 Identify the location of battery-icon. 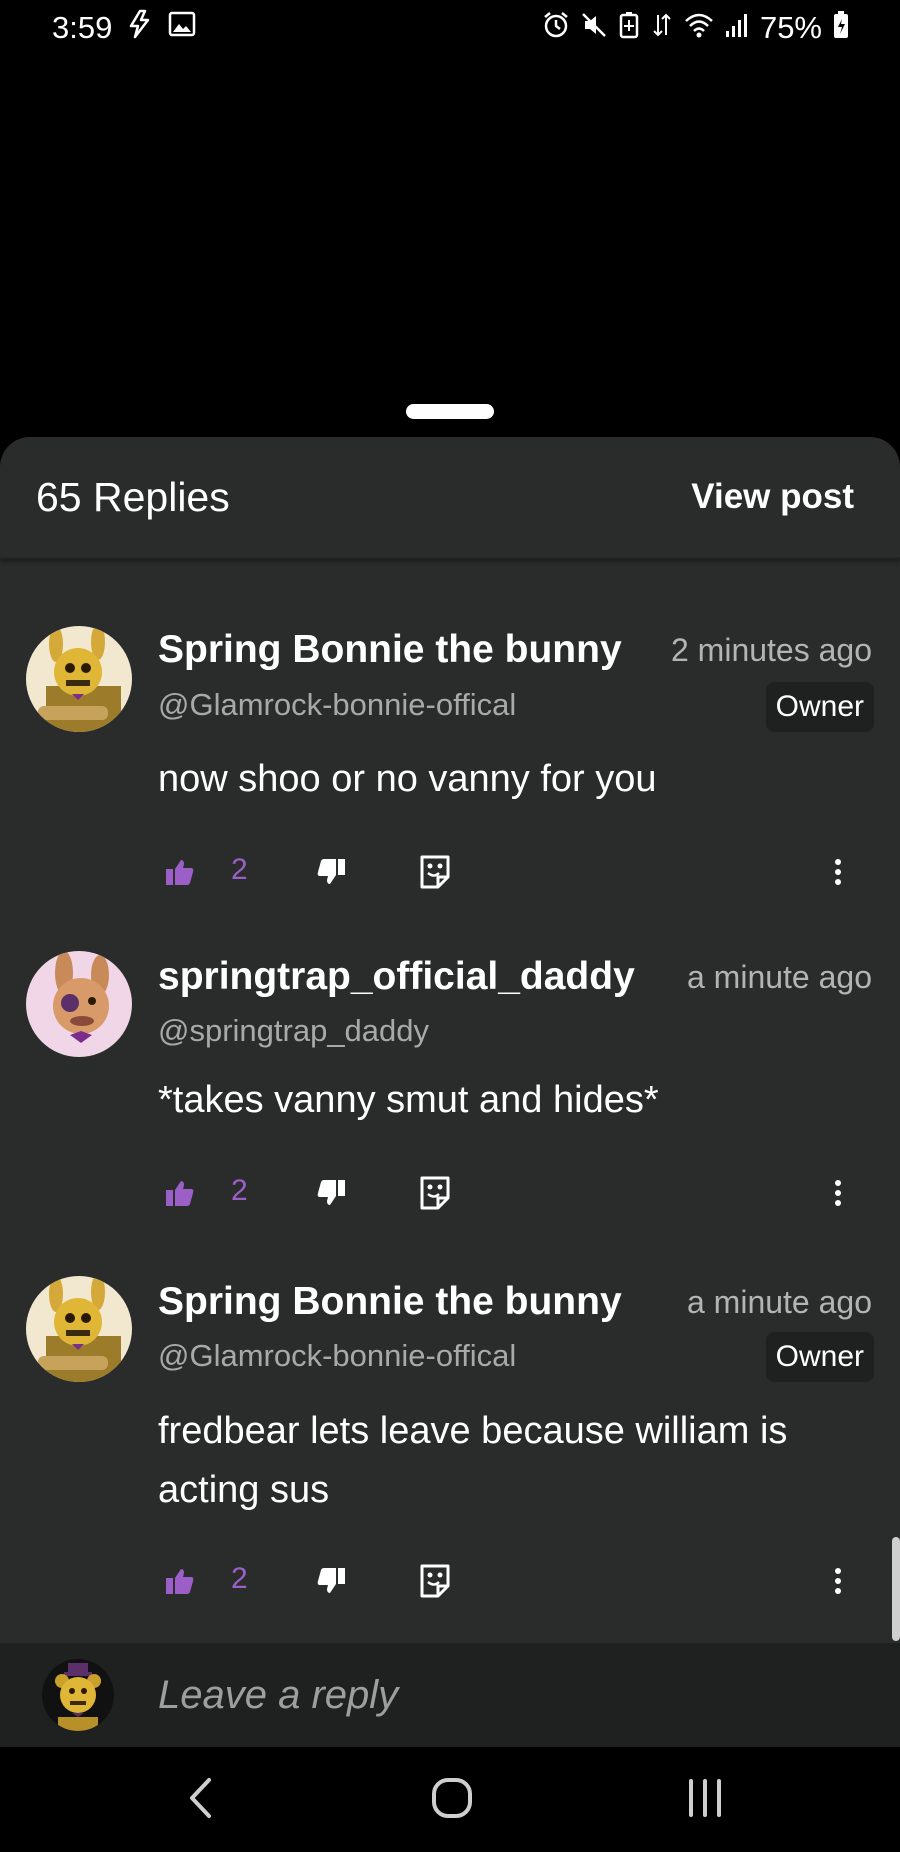
(841, 28).